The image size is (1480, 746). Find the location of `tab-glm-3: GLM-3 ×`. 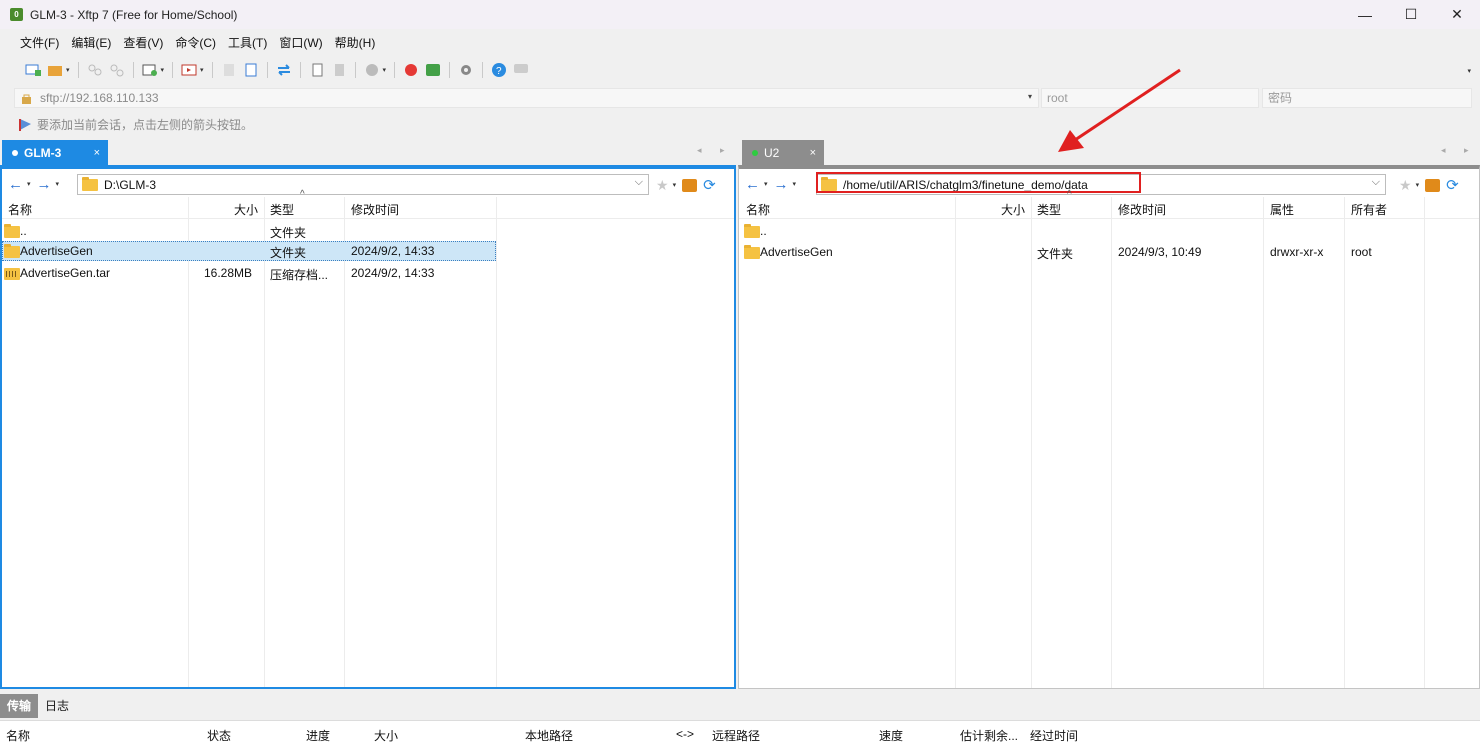

tab-glm-3: GLM-3 × is located at coordinates (55, 152).